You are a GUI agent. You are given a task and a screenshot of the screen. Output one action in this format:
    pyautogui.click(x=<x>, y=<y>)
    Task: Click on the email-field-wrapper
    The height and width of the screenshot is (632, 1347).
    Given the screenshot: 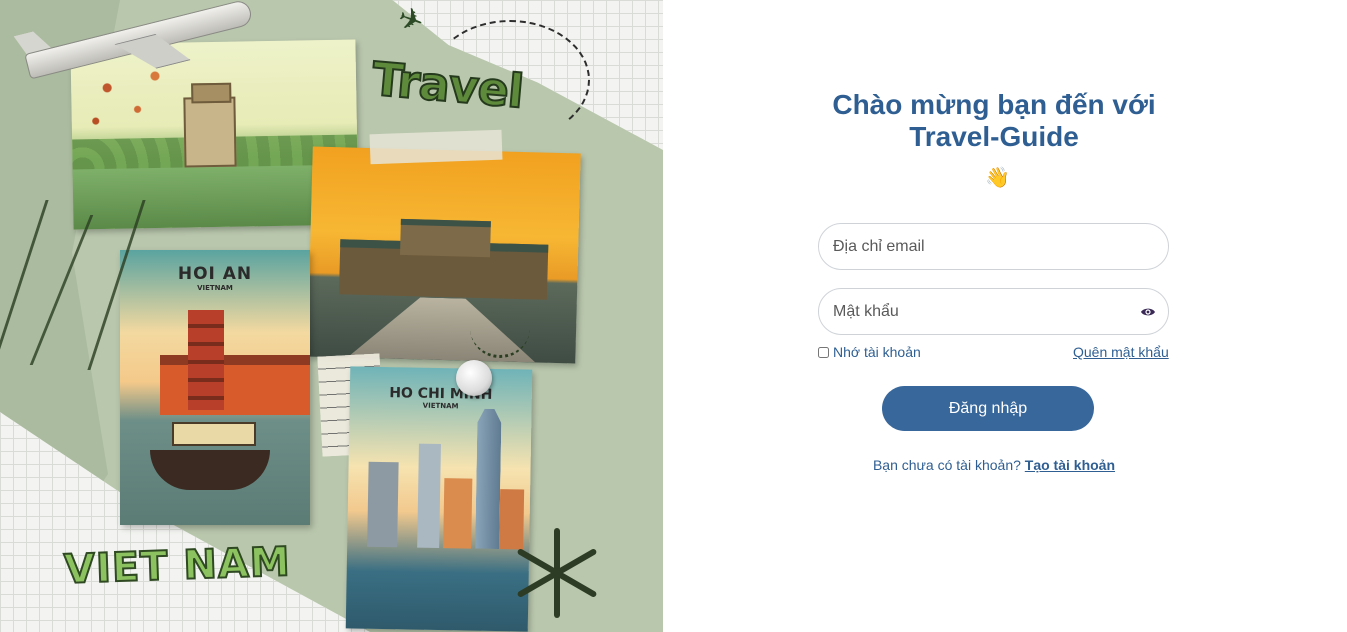 What is the action you would take?
    pyautogui.click(x=993, y=246)
    